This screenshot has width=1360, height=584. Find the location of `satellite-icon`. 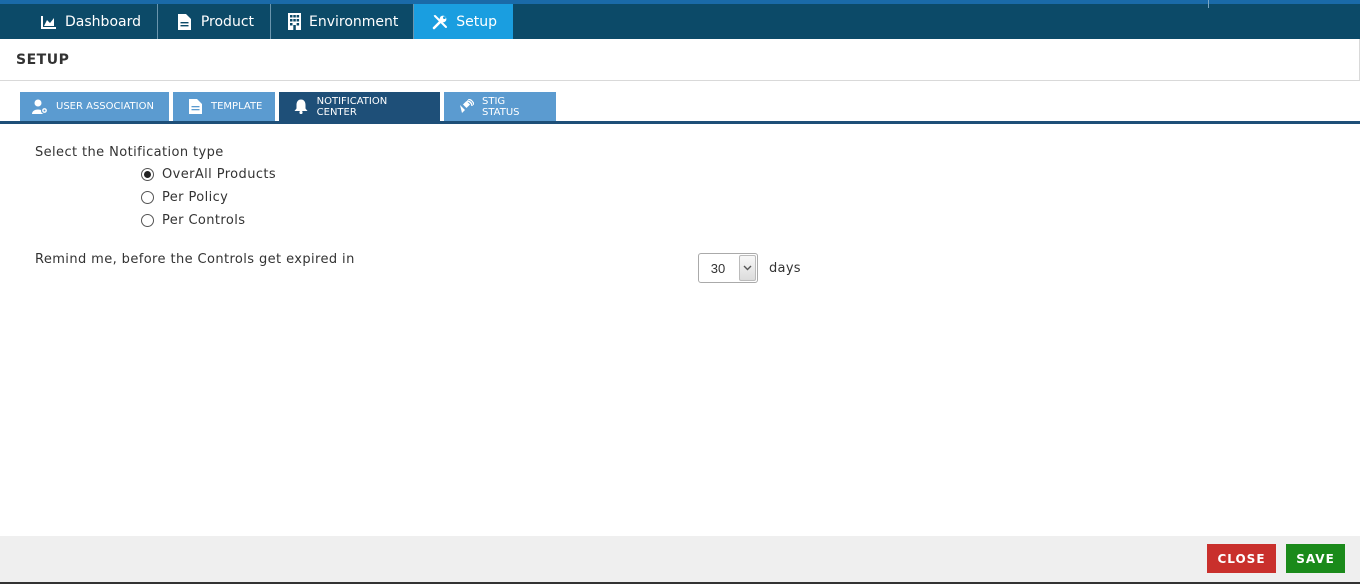

satellite-icon is located at coordinates (466, 107).